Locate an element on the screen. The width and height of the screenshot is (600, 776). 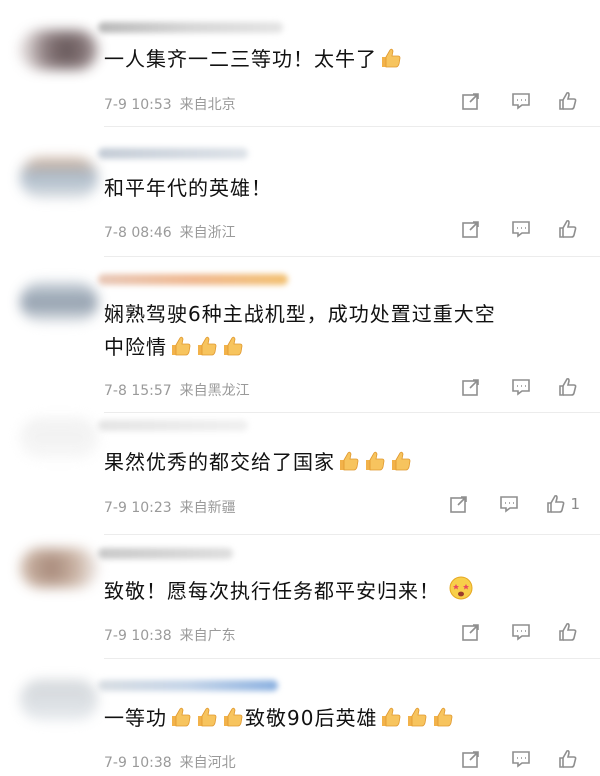
comment-text-content: 中险情 is located at coordinates (135, 347).